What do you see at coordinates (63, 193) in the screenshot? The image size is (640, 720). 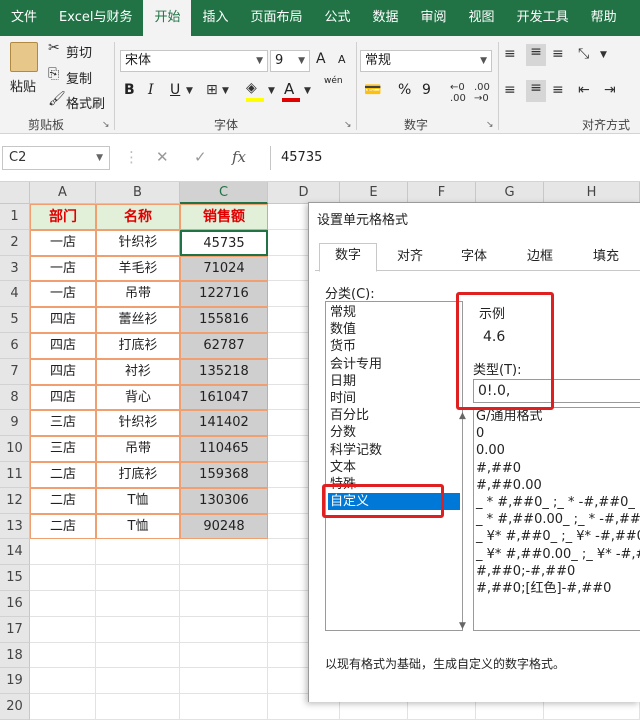 I see `column-header: A` at bounding box center [63, 193].